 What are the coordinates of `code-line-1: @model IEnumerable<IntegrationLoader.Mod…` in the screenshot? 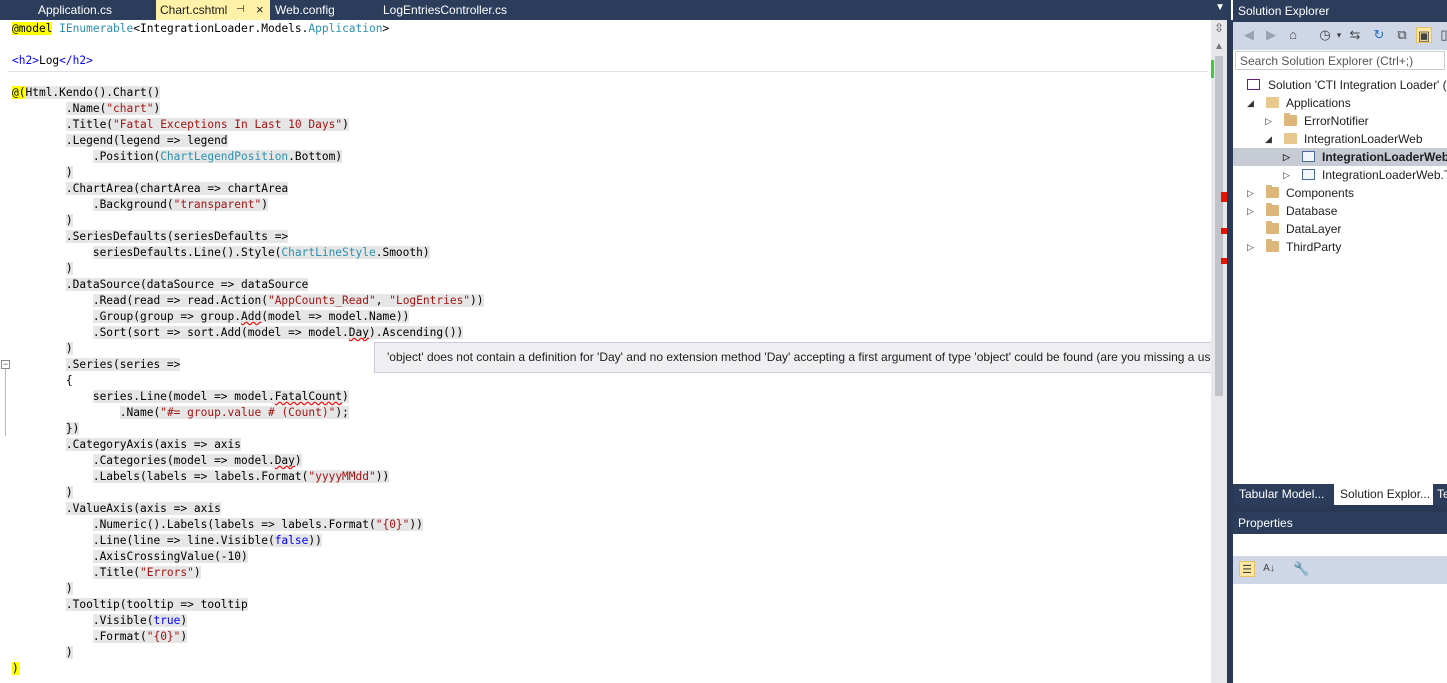 It's located at (201, 28).